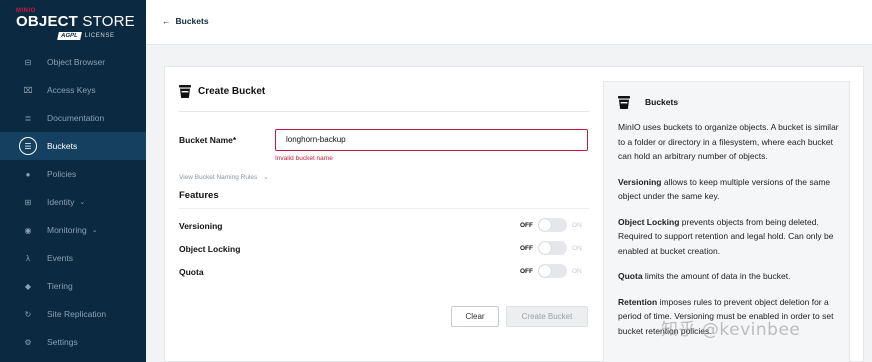 Image resolution: width=872 pixels, height=362 pixels. Describe the element at coordinates (76, 118) in the screenshot. I see `sidebar-item-label: Documentation` at that location.